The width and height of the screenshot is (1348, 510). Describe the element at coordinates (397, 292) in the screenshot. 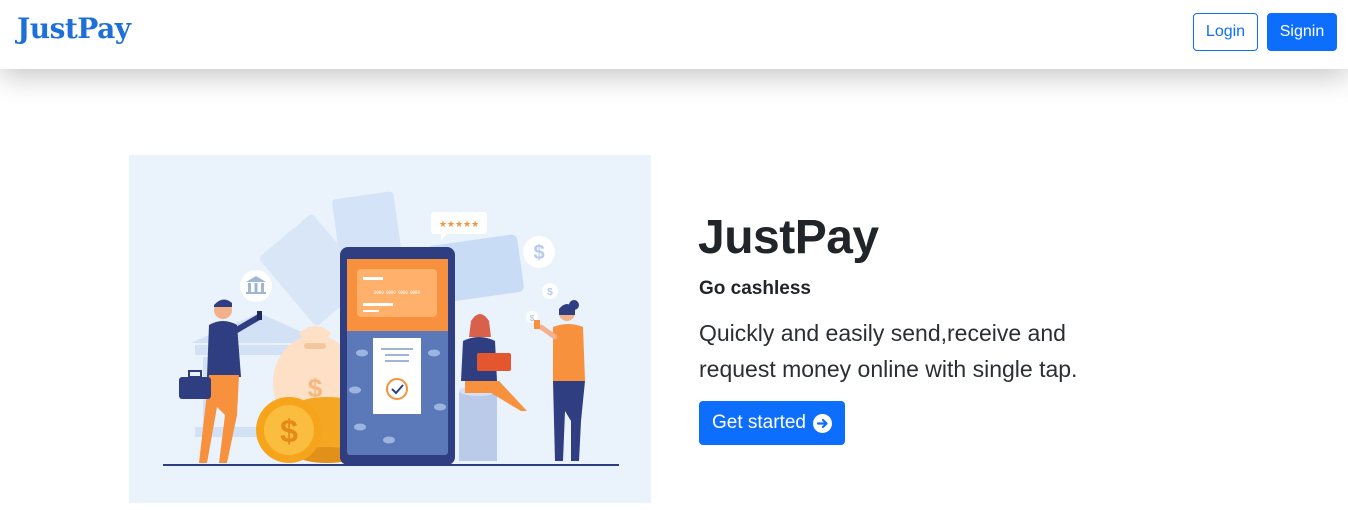

I see `svg-text: 0000 0000 0000 0000` at that location.